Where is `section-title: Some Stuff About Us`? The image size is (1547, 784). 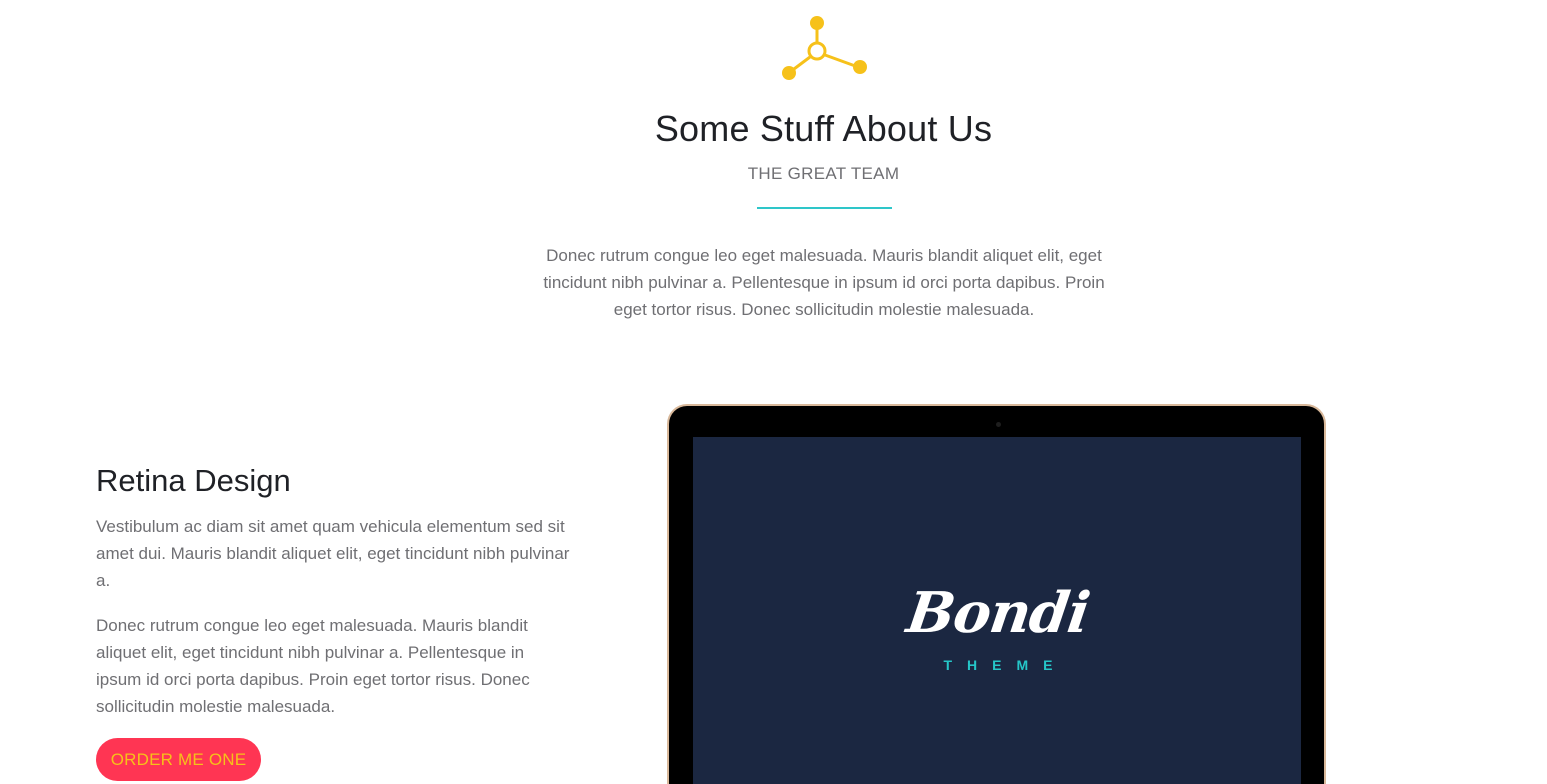 section-title: Some Stuff About Us is located at coordinates (823, 128).